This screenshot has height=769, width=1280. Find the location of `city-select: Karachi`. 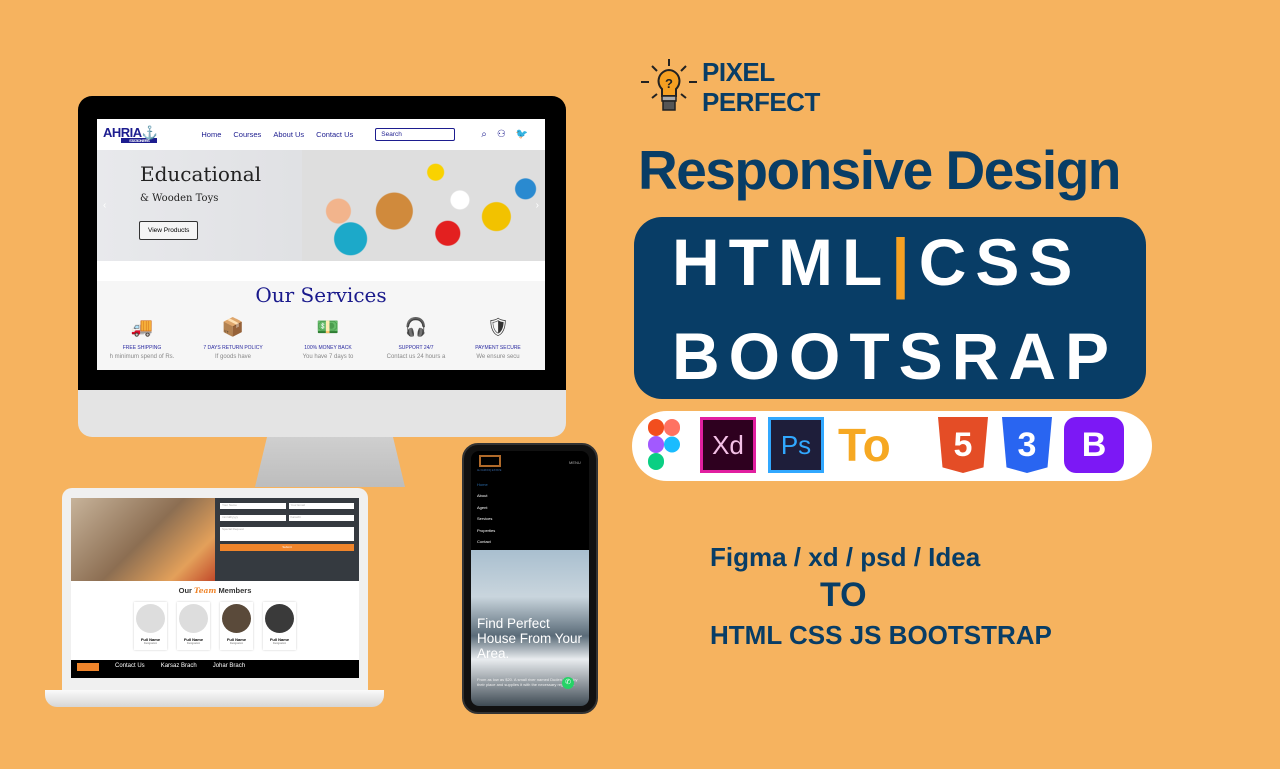

city-select: Karachi is located at coordinates (321, 518).